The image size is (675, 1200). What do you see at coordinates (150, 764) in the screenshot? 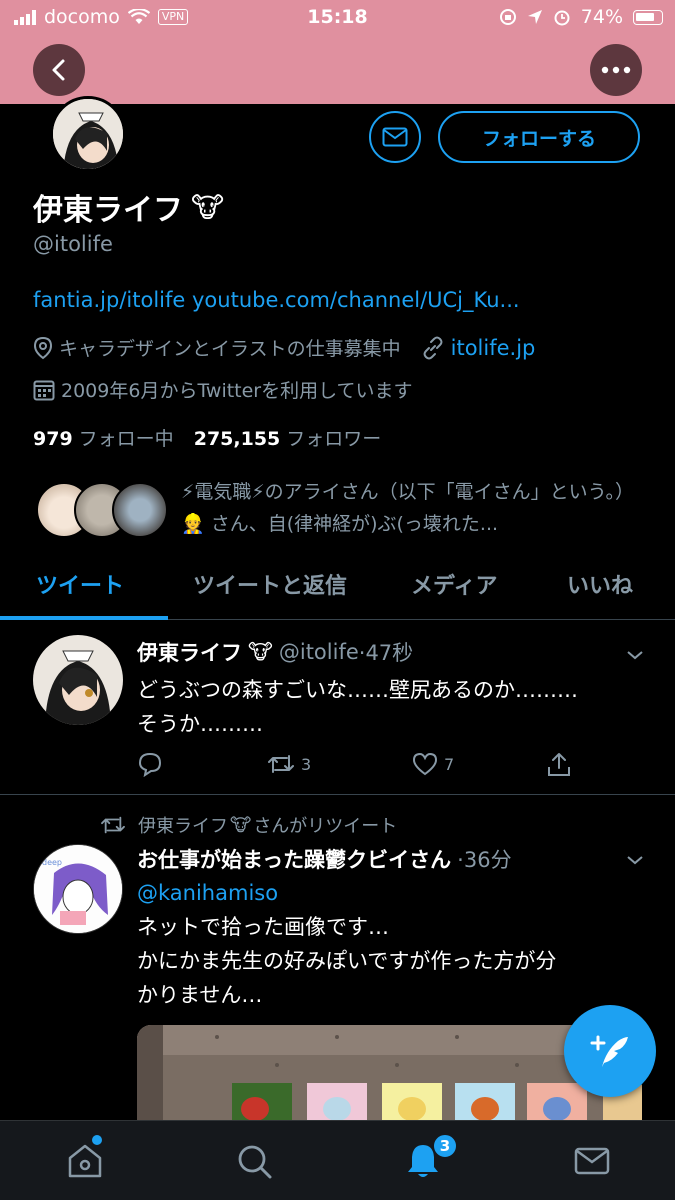
I see `reply-icon` at bounding box center [150, 764].